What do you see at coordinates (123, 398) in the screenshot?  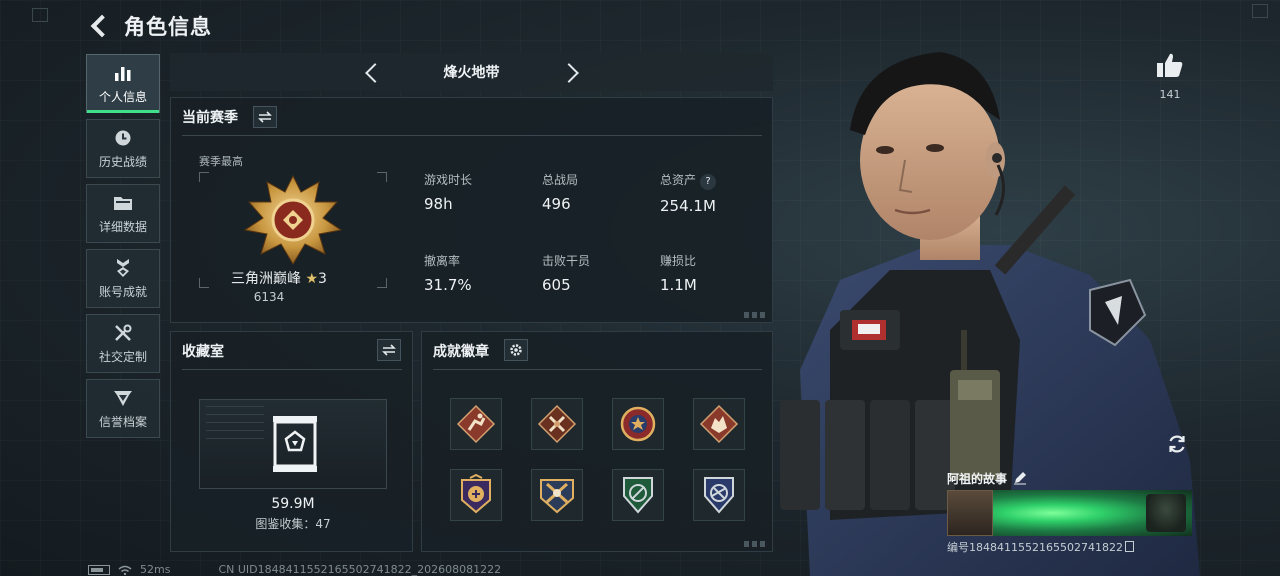 I see `shield-icon` at bounding box center [123, 398].